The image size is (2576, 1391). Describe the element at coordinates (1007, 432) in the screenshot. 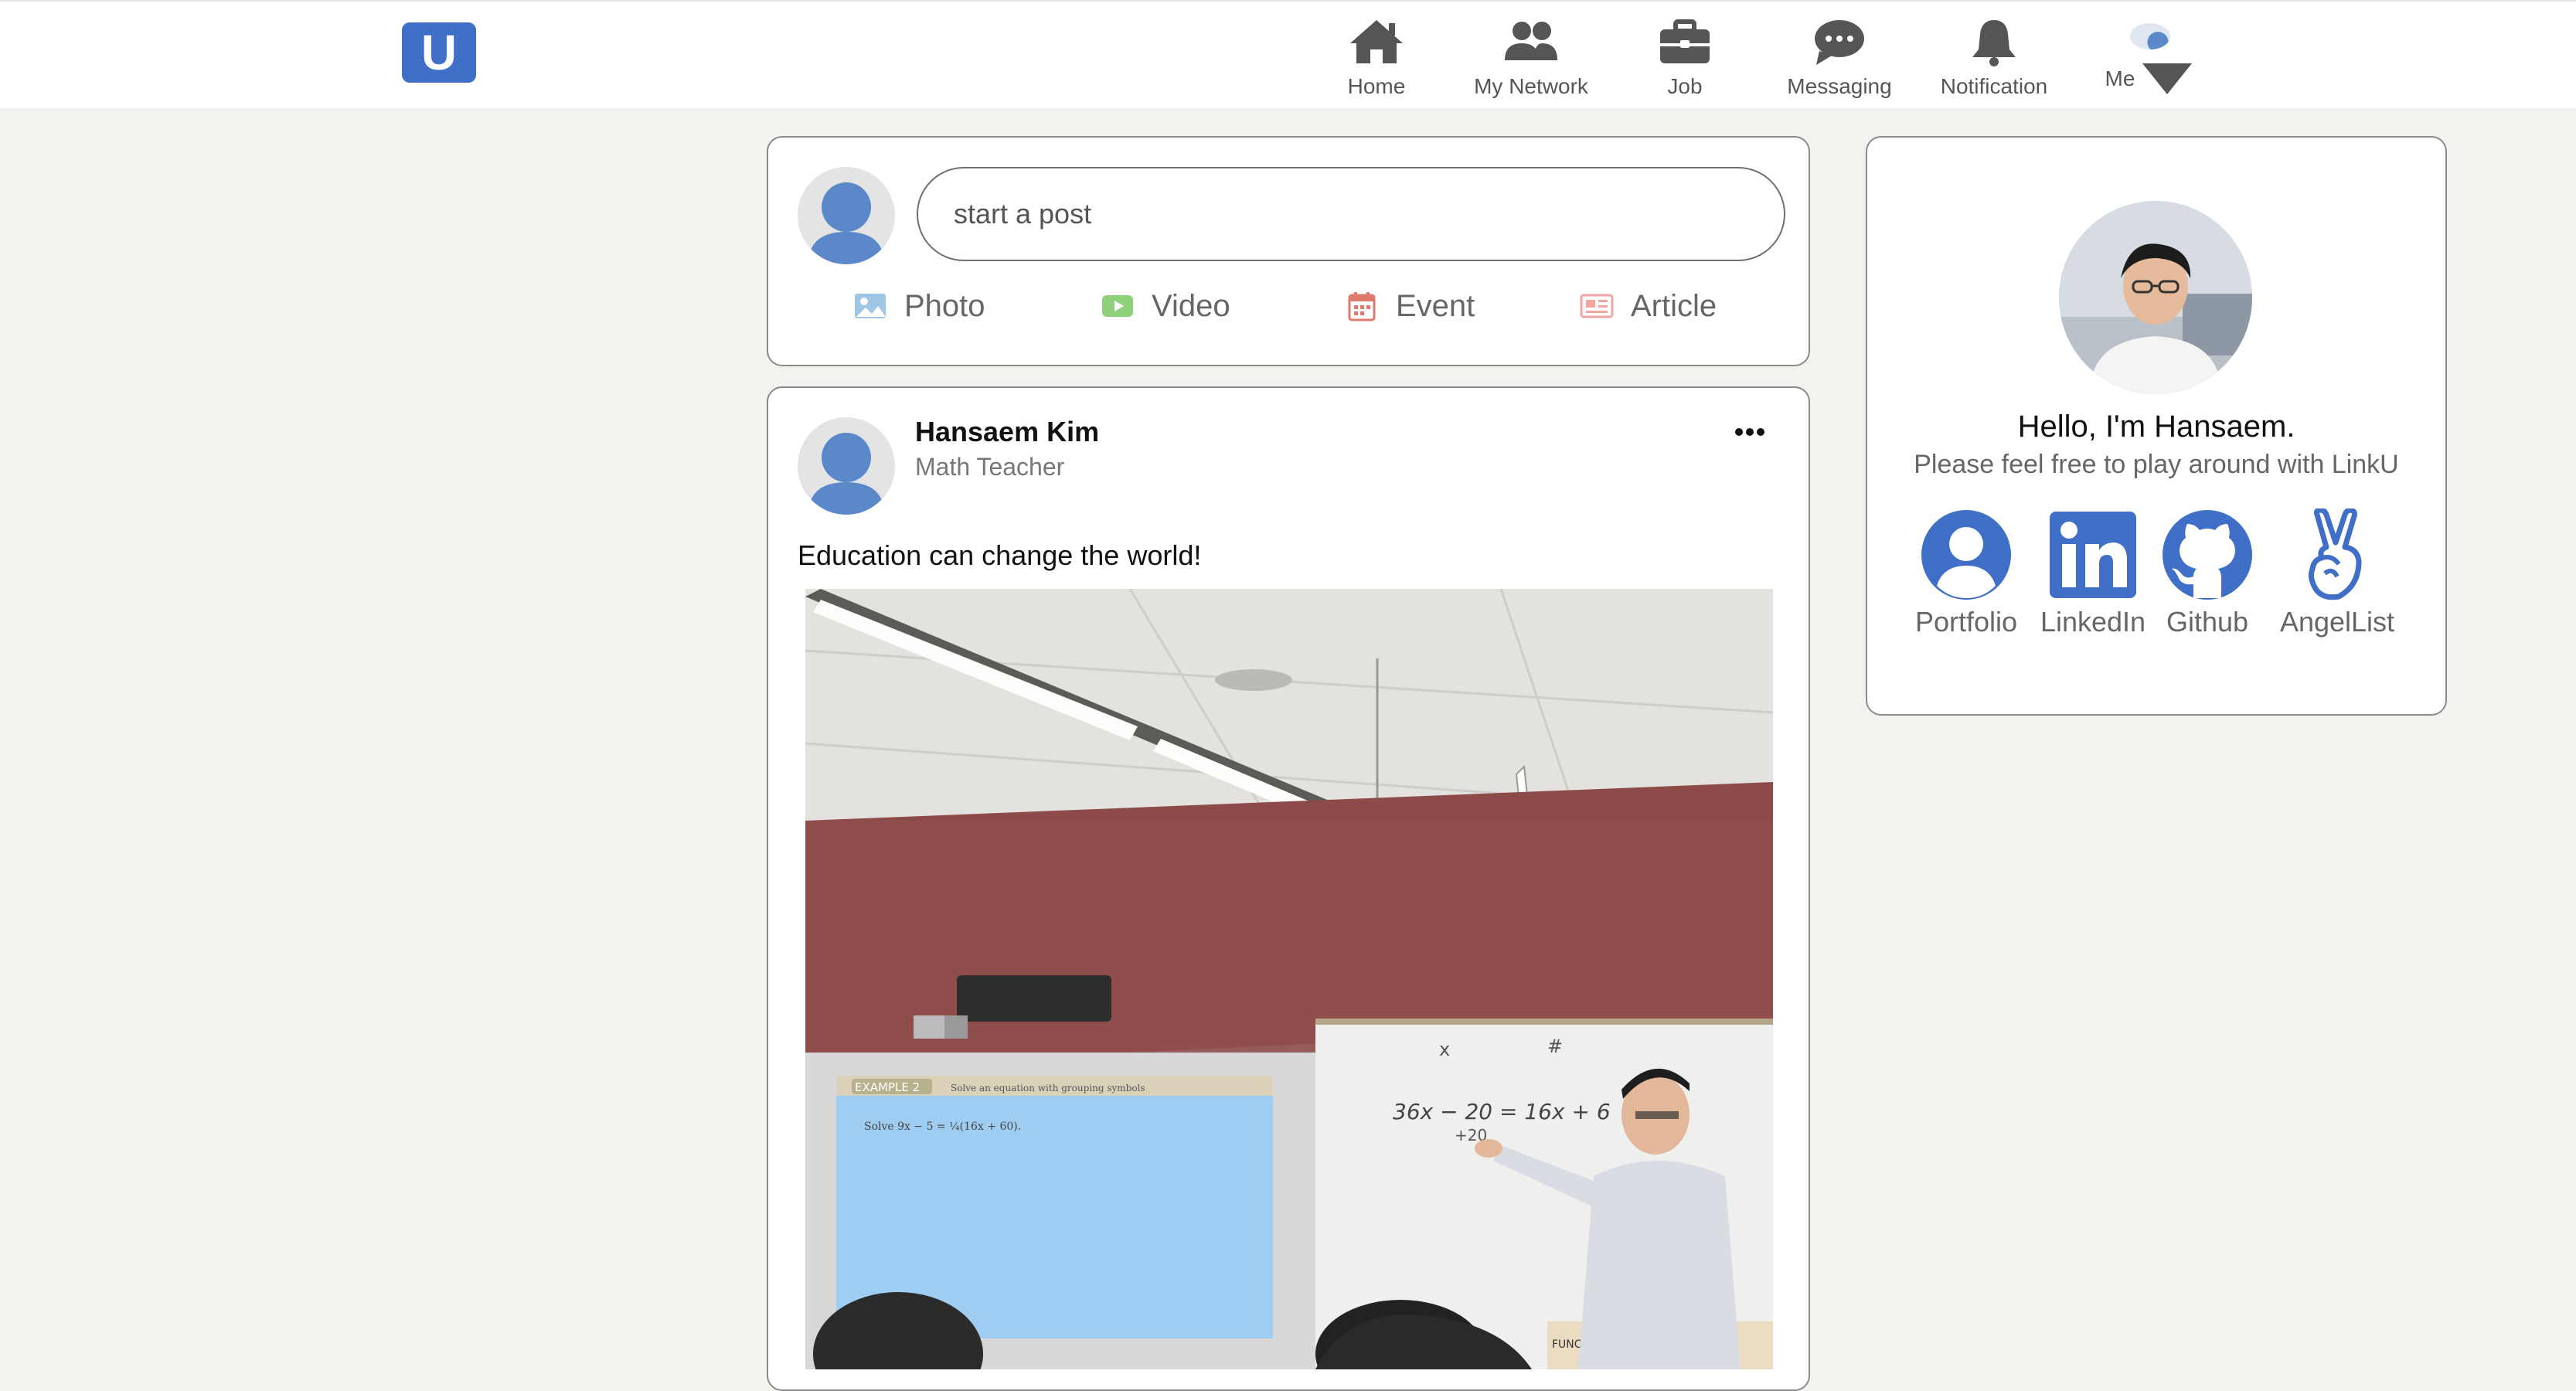

I see `post-author-name: Hansaem Kim` at that location.